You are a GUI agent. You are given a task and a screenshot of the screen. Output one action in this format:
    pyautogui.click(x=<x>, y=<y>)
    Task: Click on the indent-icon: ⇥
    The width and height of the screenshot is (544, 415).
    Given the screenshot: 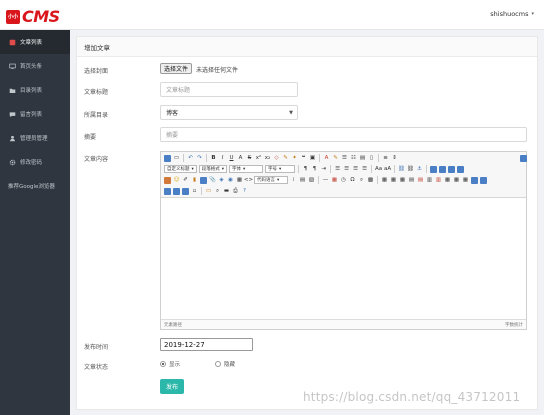 What is the action you would take?
    pyautogui.click(x=323, y=169)
    